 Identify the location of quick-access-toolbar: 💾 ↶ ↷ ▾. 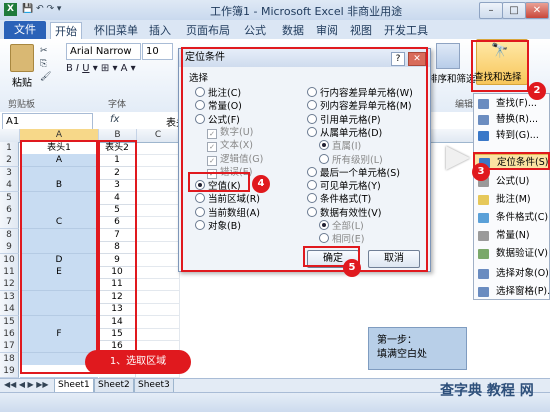
(57, 10).